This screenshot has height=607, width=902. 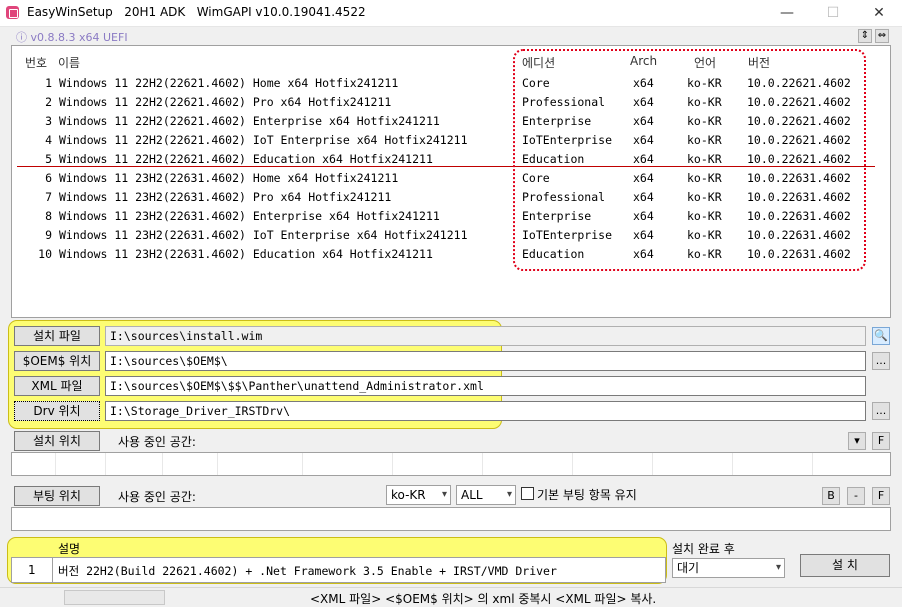 What do you see at coordinates (879, 13) in the screenshot?
I see `close-button: ✕` at bounding box center [879, 13].